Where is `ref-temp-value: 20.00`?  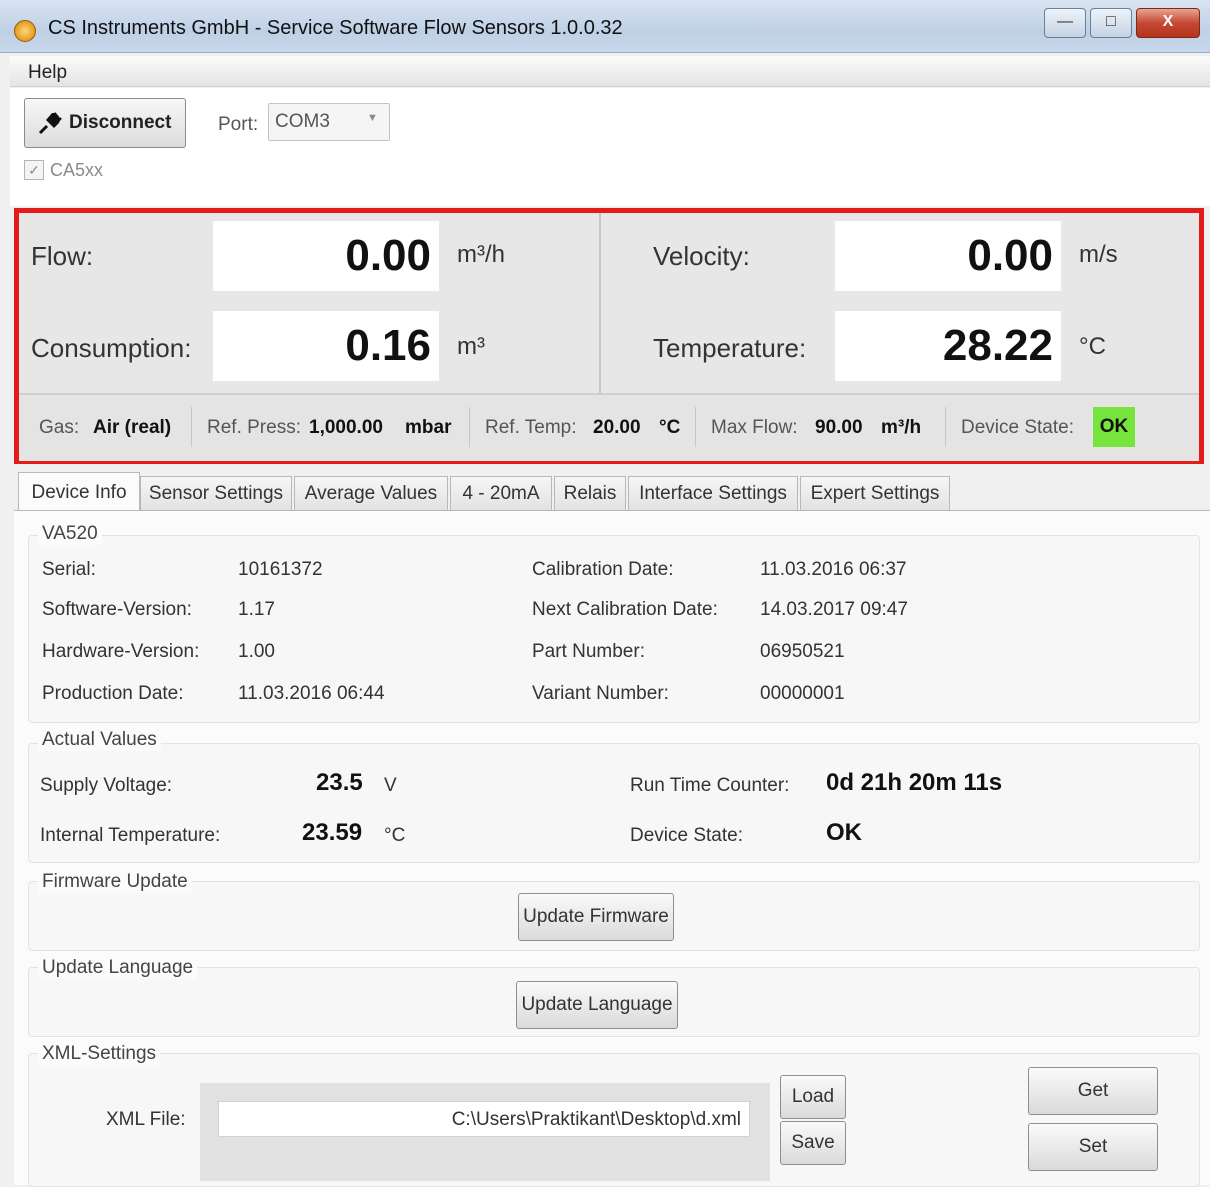 ref-temp-value: 20.00 is located at coordinates (617, 427).